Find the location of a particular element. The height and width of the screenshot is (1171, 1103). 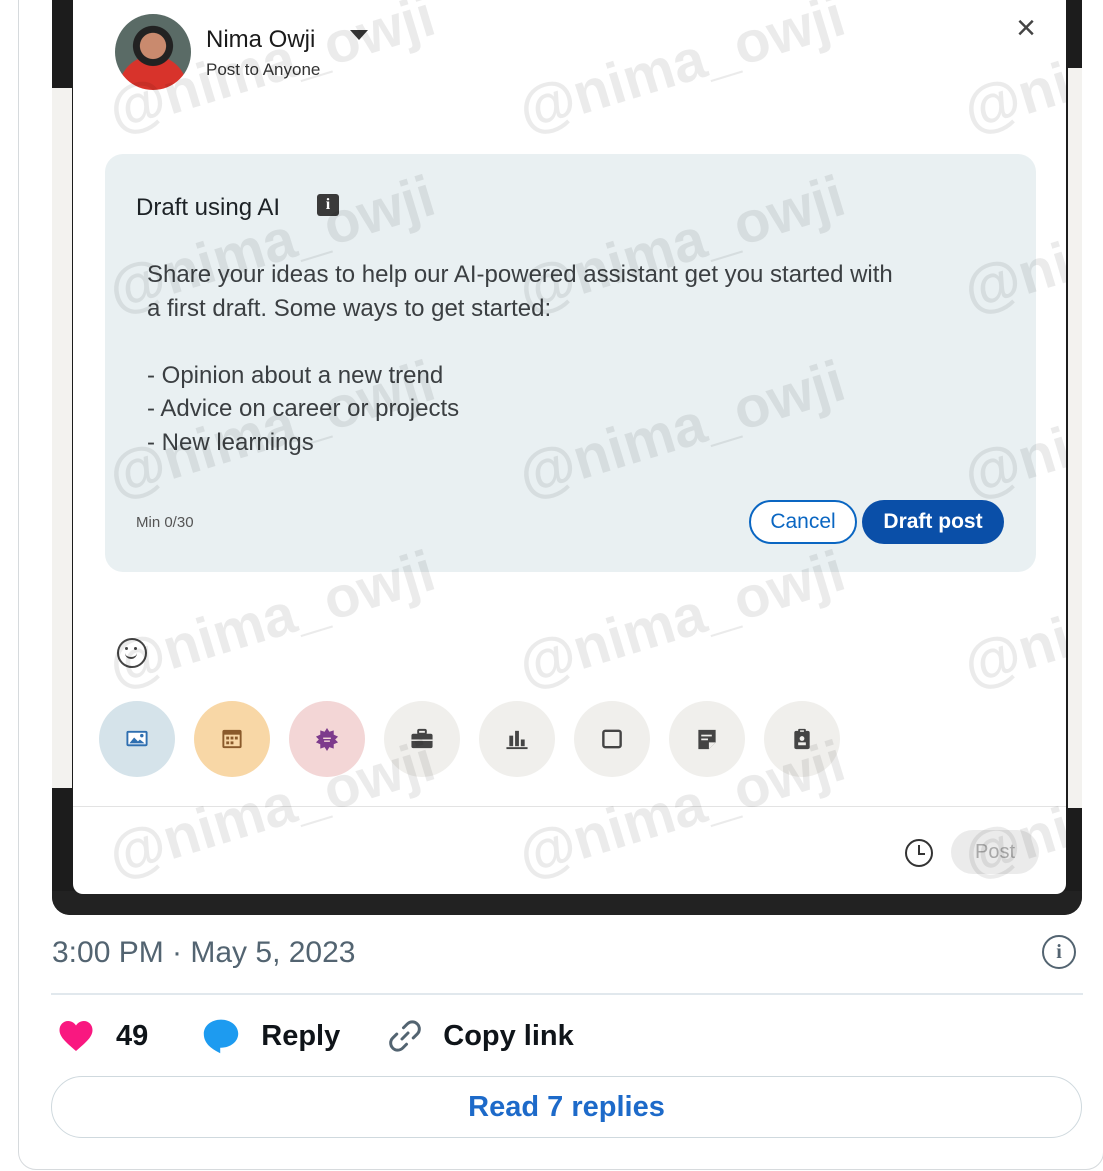

briefcase-icon is located at coordinates (422, 738).